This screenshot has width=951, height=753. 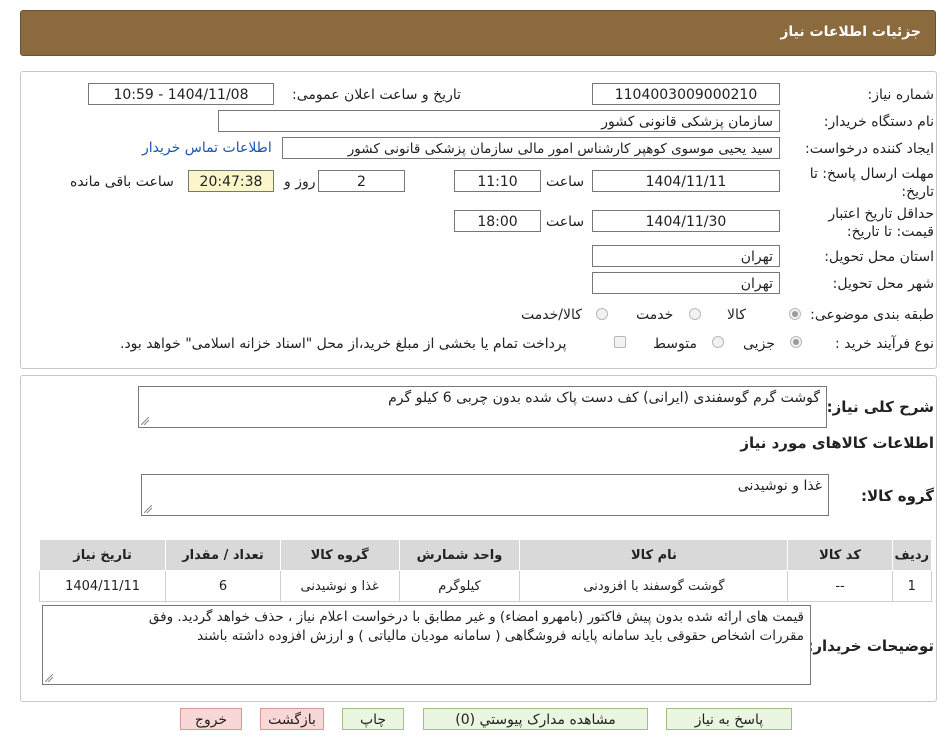 I want to click on city-field: تهران, so click(x=686, y=283).